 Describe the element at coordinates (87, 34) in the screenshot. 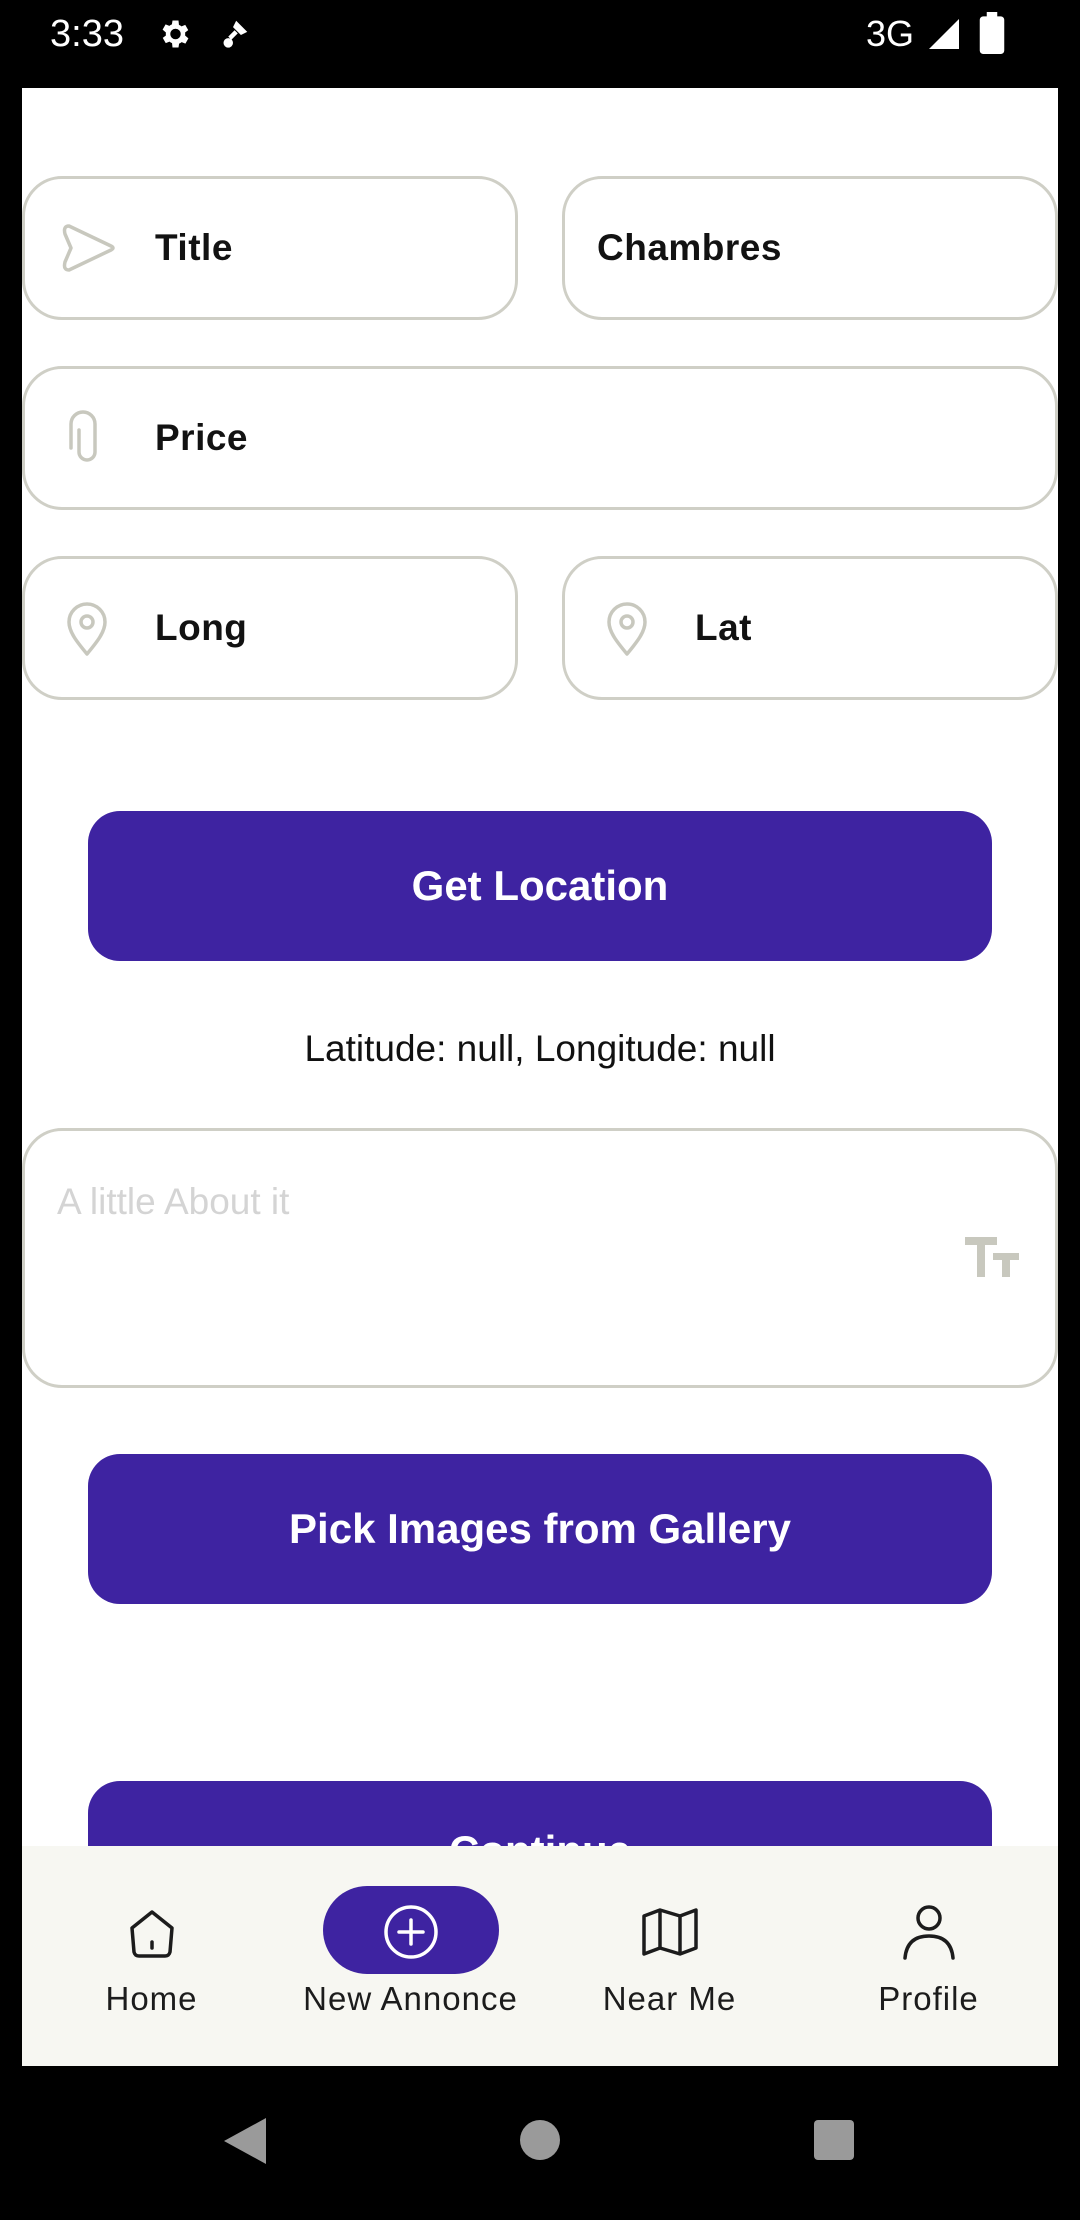

I see `status-time: 3:33` at that location.